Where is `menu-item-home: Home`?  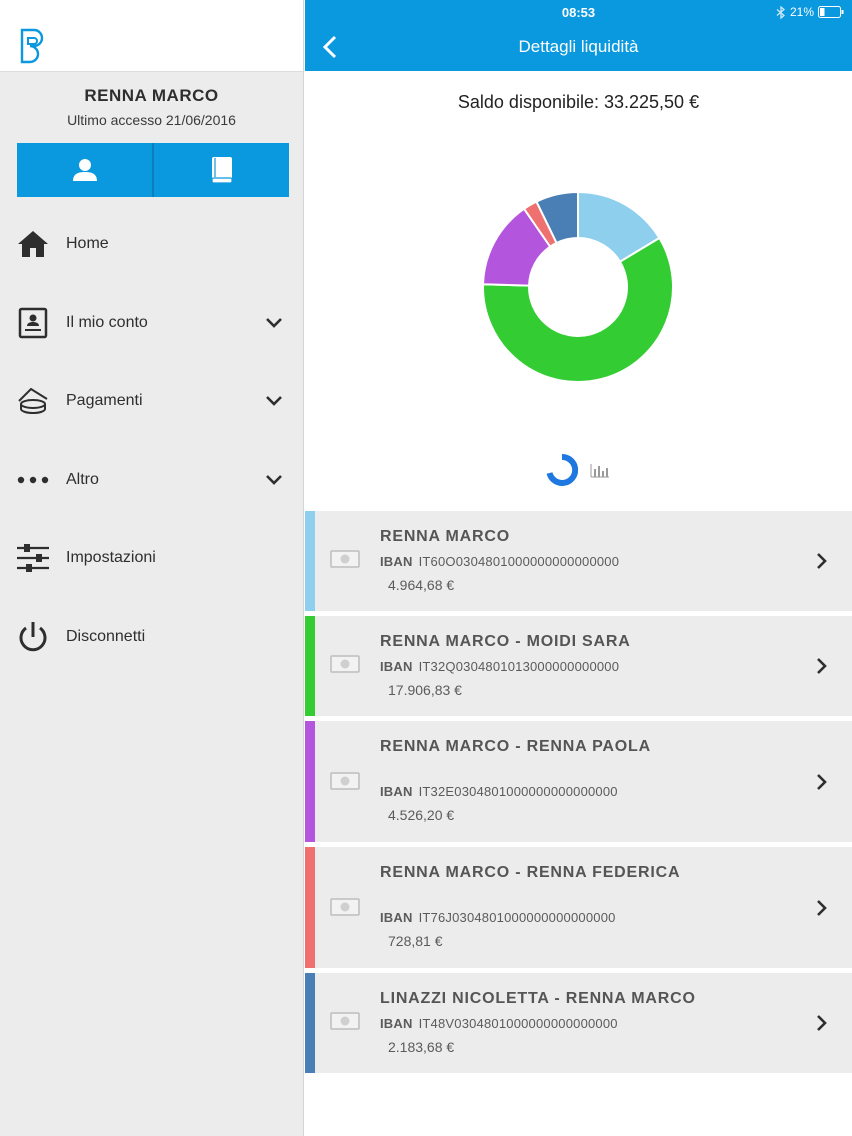
menu-item-home: Home is located at coordinates (152, 244).